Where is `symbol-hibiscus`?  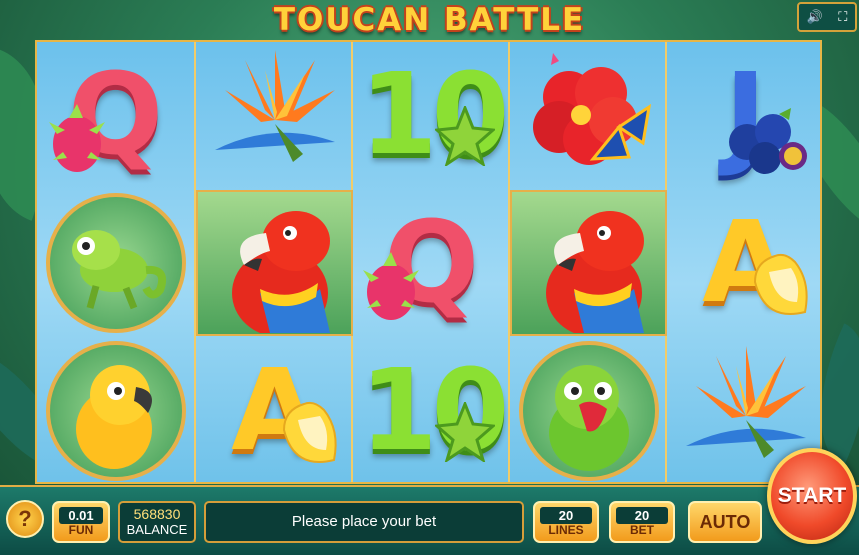 symbol-hibiscus is located at coordinates (588, 115).